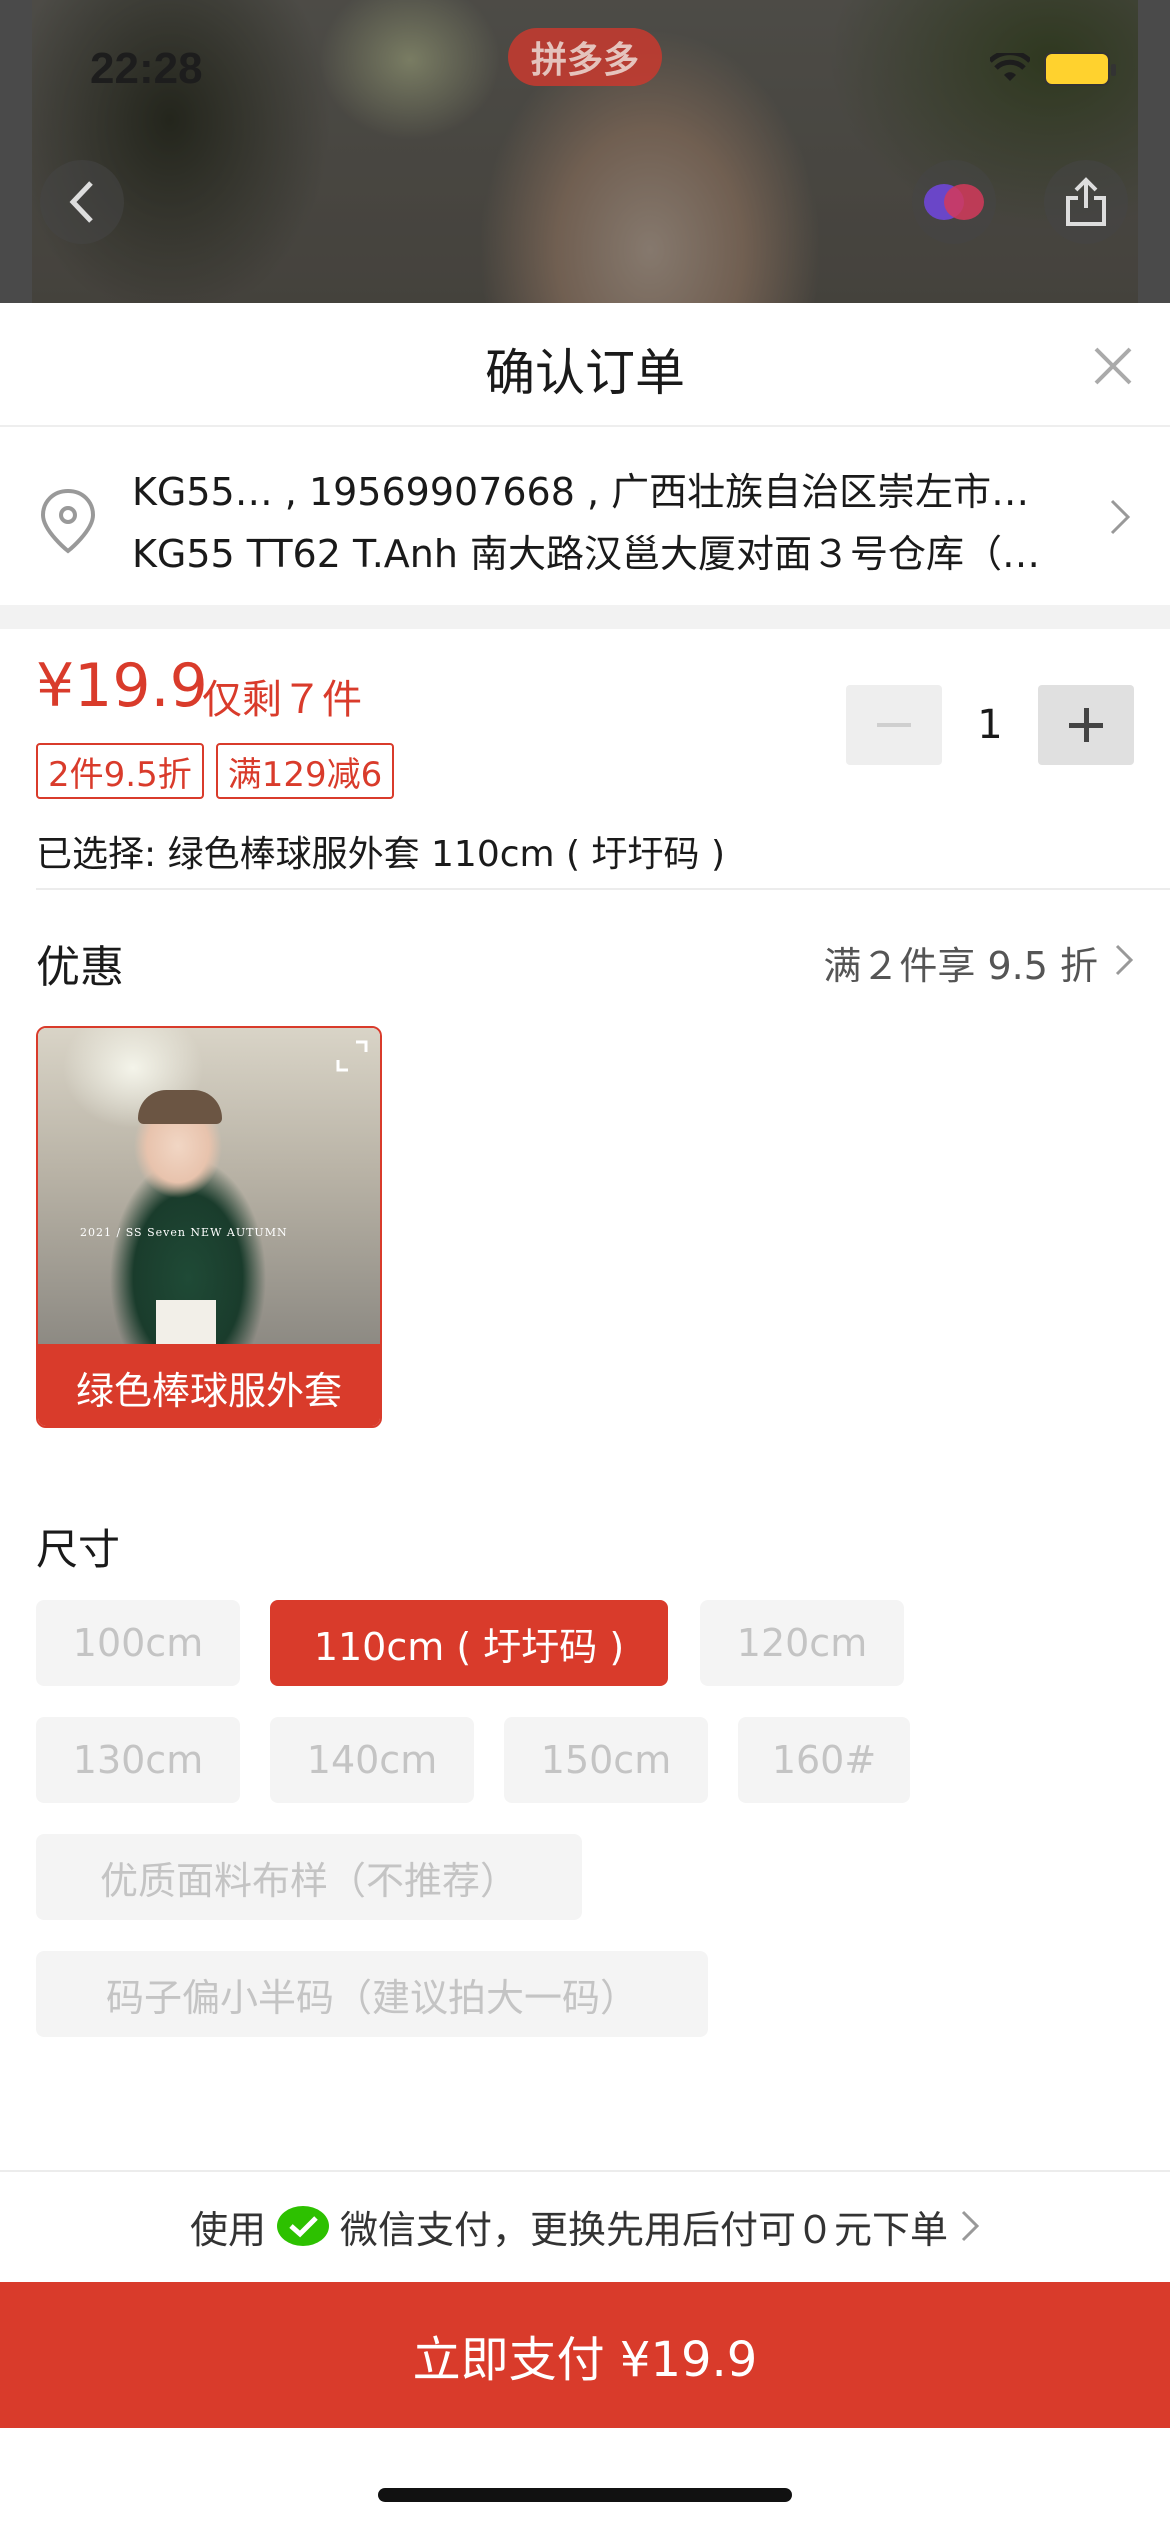 The image size is (1170, 2532). I want to click on minus-icon, so click(894, 725).